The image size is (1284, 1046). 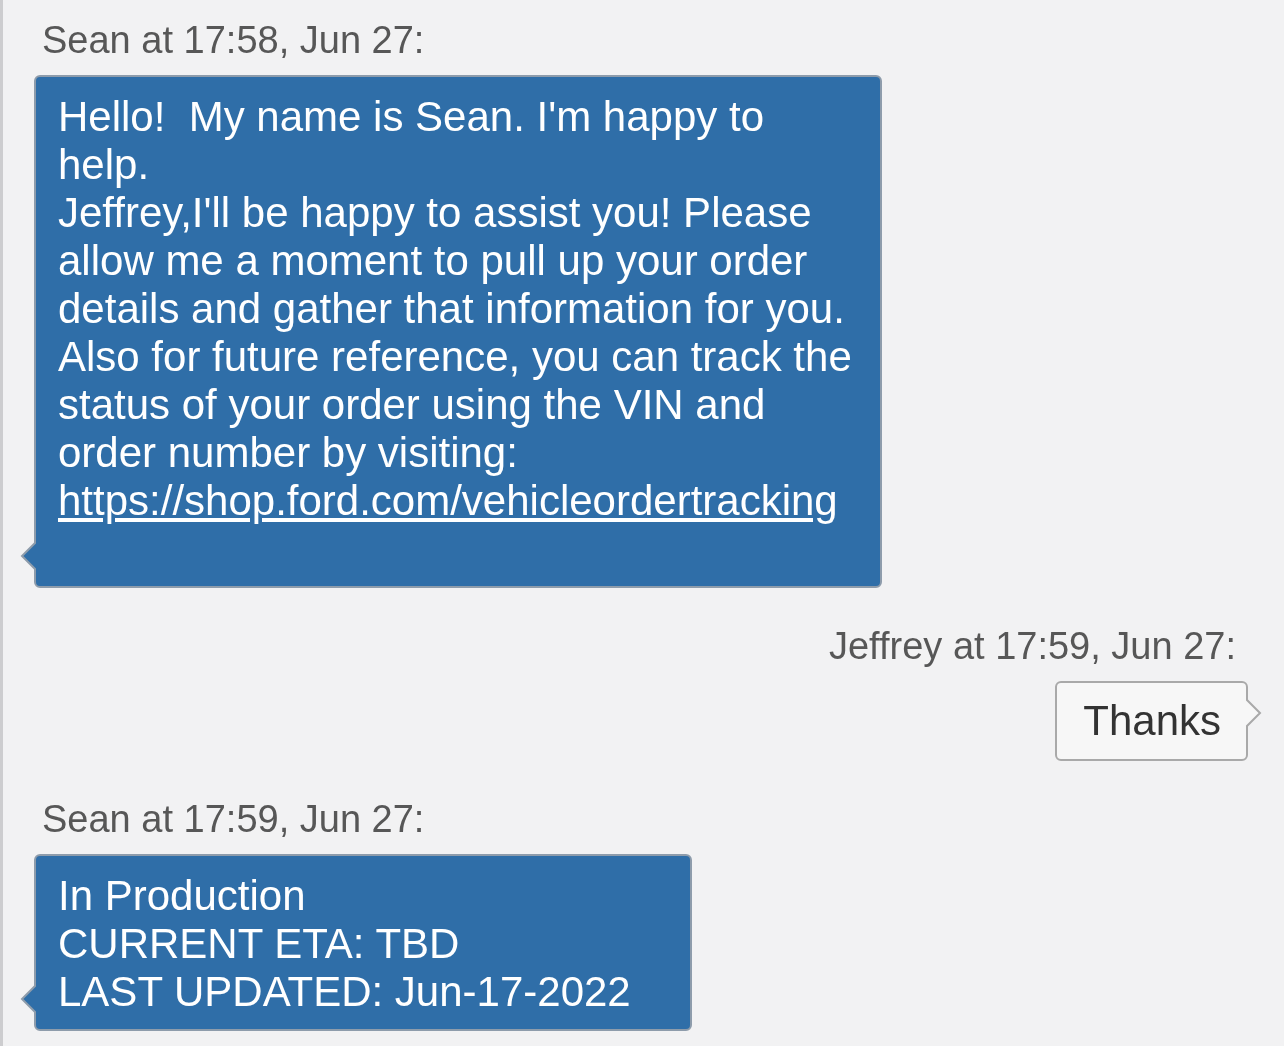 I want to click on message-timestamp: Sean at 17:59, Jun 27:, so click(x=233, y=819).